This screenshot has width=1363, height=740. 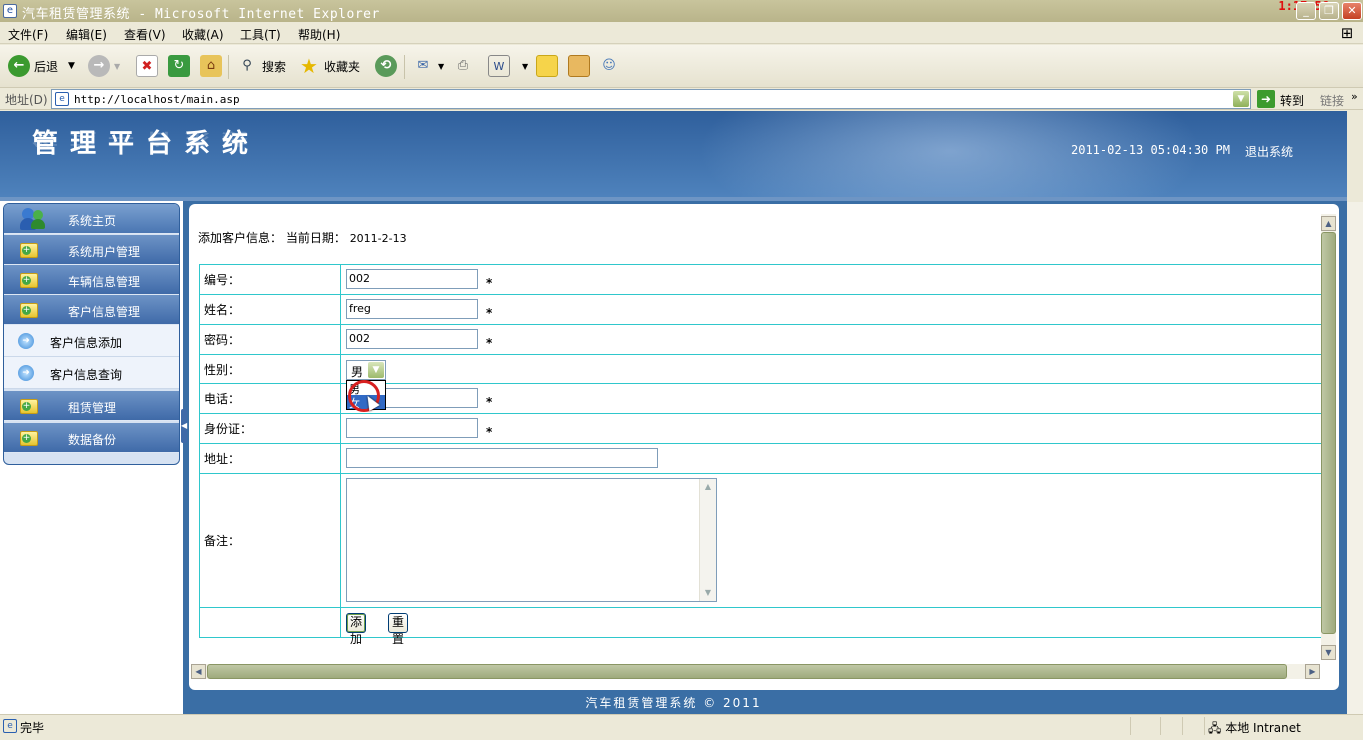 What do you see at coordinates (201, 14) in the screenshot?
I see `window-title: 汽车租赁管理系统 - Microsoft Internet Explorer` at bounding box center [201, 14].